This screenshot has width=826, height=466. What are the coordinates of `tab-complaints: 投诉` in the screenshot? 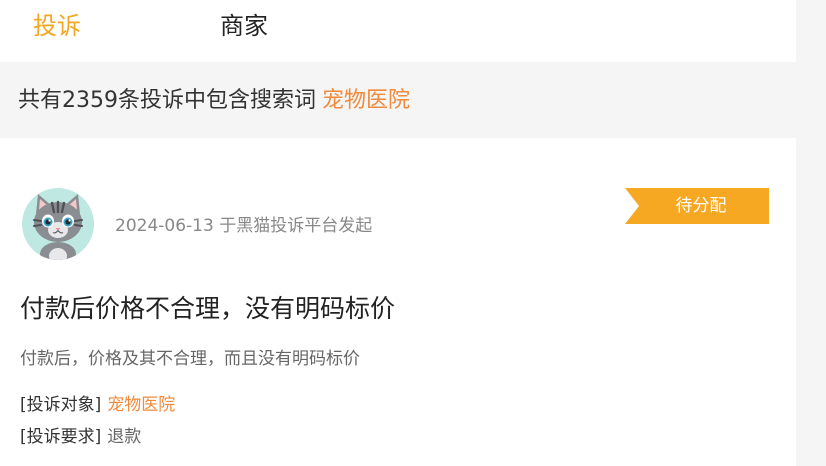 It's located at (57, 26).